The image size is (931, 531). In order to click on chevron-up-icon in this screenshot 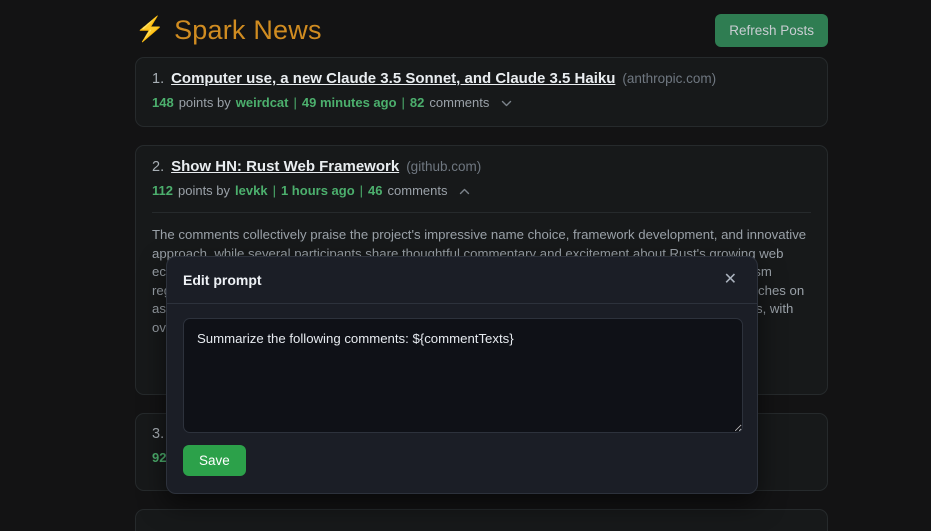, I will do `click(464, 191)`.